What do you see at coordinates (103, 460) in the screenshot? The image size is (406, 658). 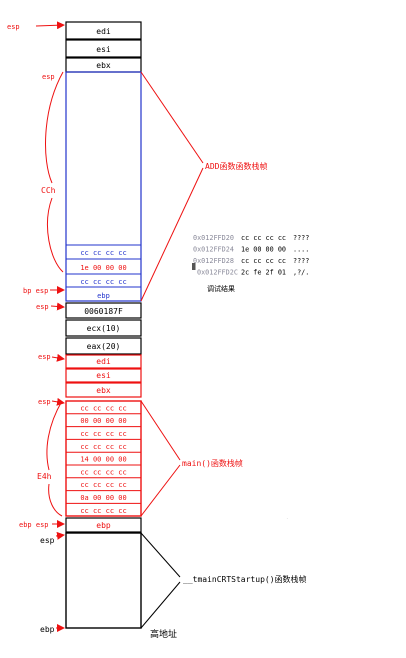 I see `main-frame-cell: 14 00 00 00` at bounding box center [103, 460].